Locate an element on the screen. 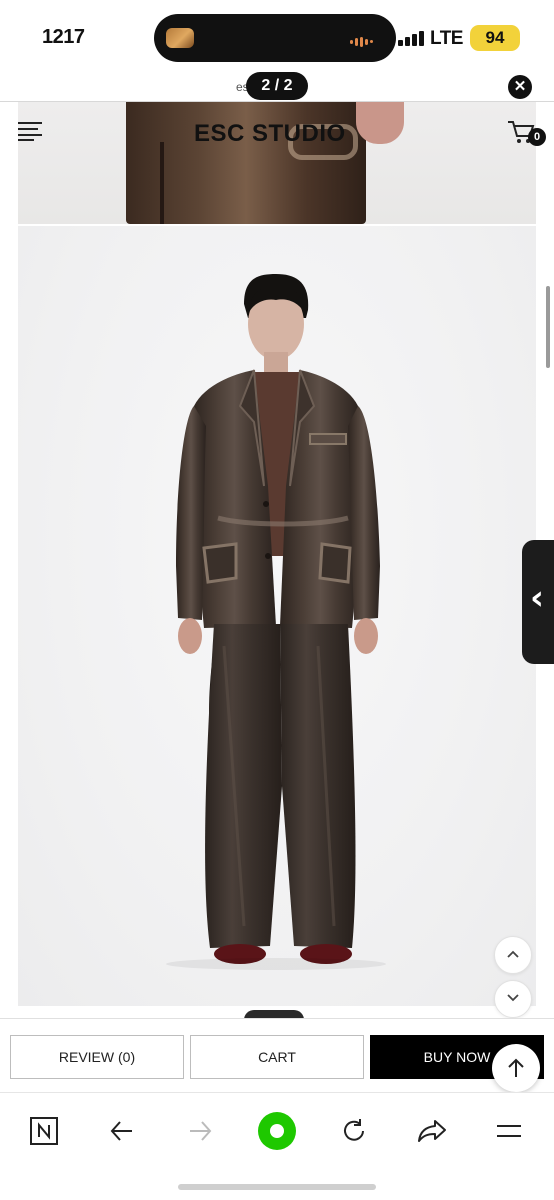 The width and height of the screenshot is (554, 1200). back-button is located at coordinates (122, 1131).